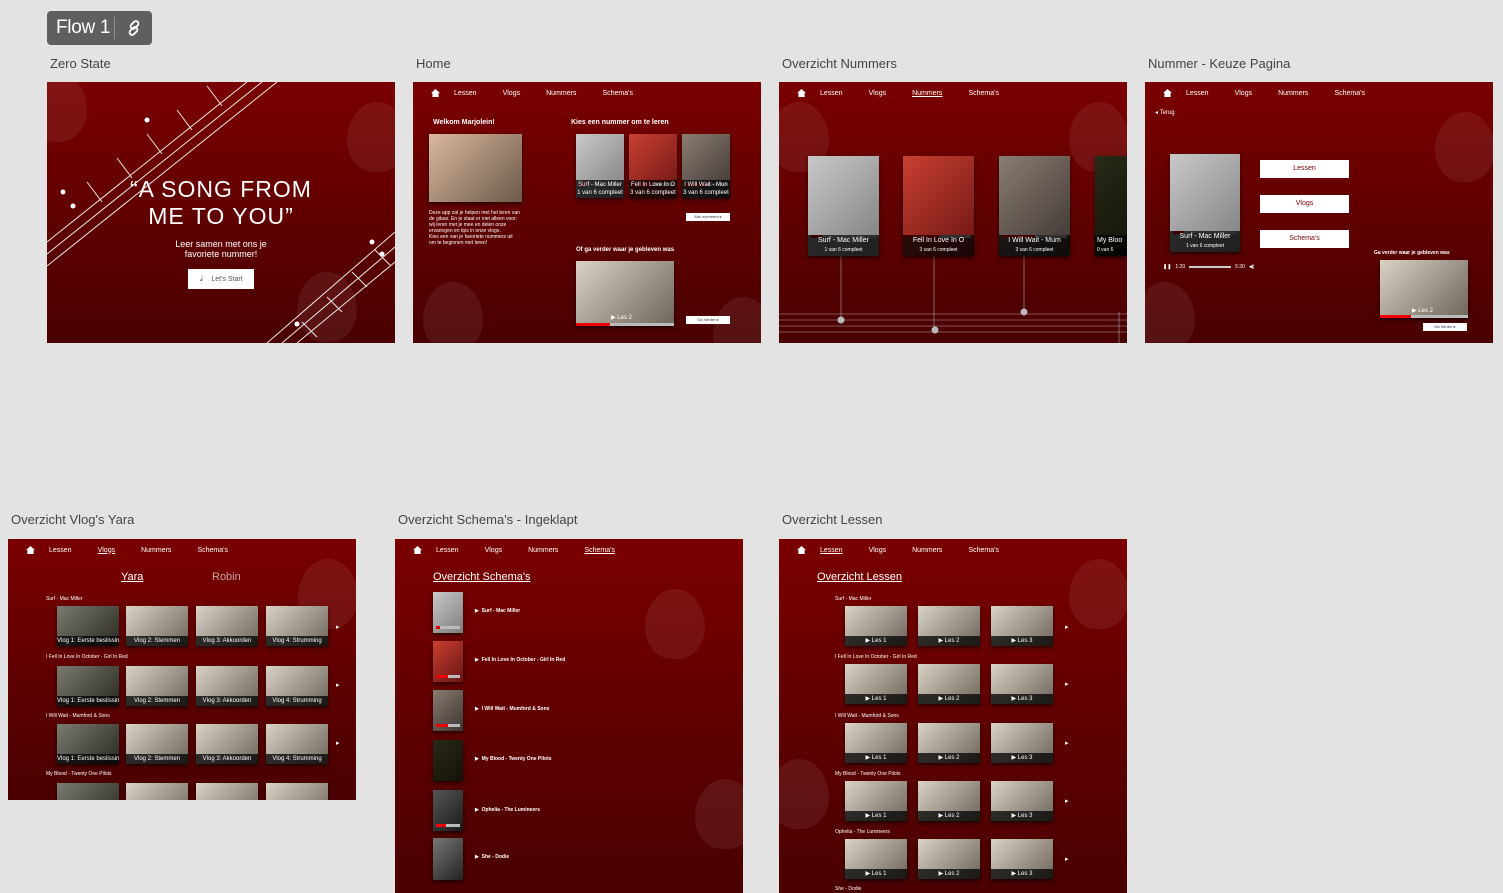  I want to click on audio-player: ❚❚ 1:20 5:30 ◀), so click(1208, 267).